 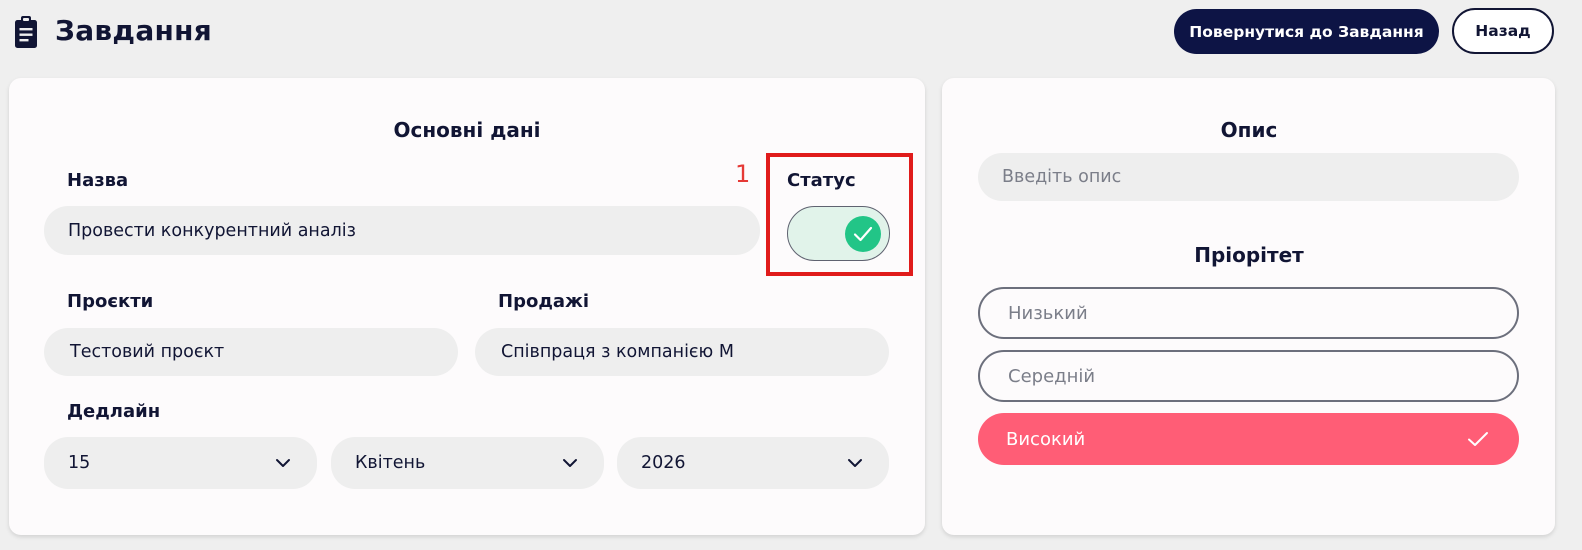 I want to click on projects-value: Тестовий проєкт, so click(x=147, y=352).